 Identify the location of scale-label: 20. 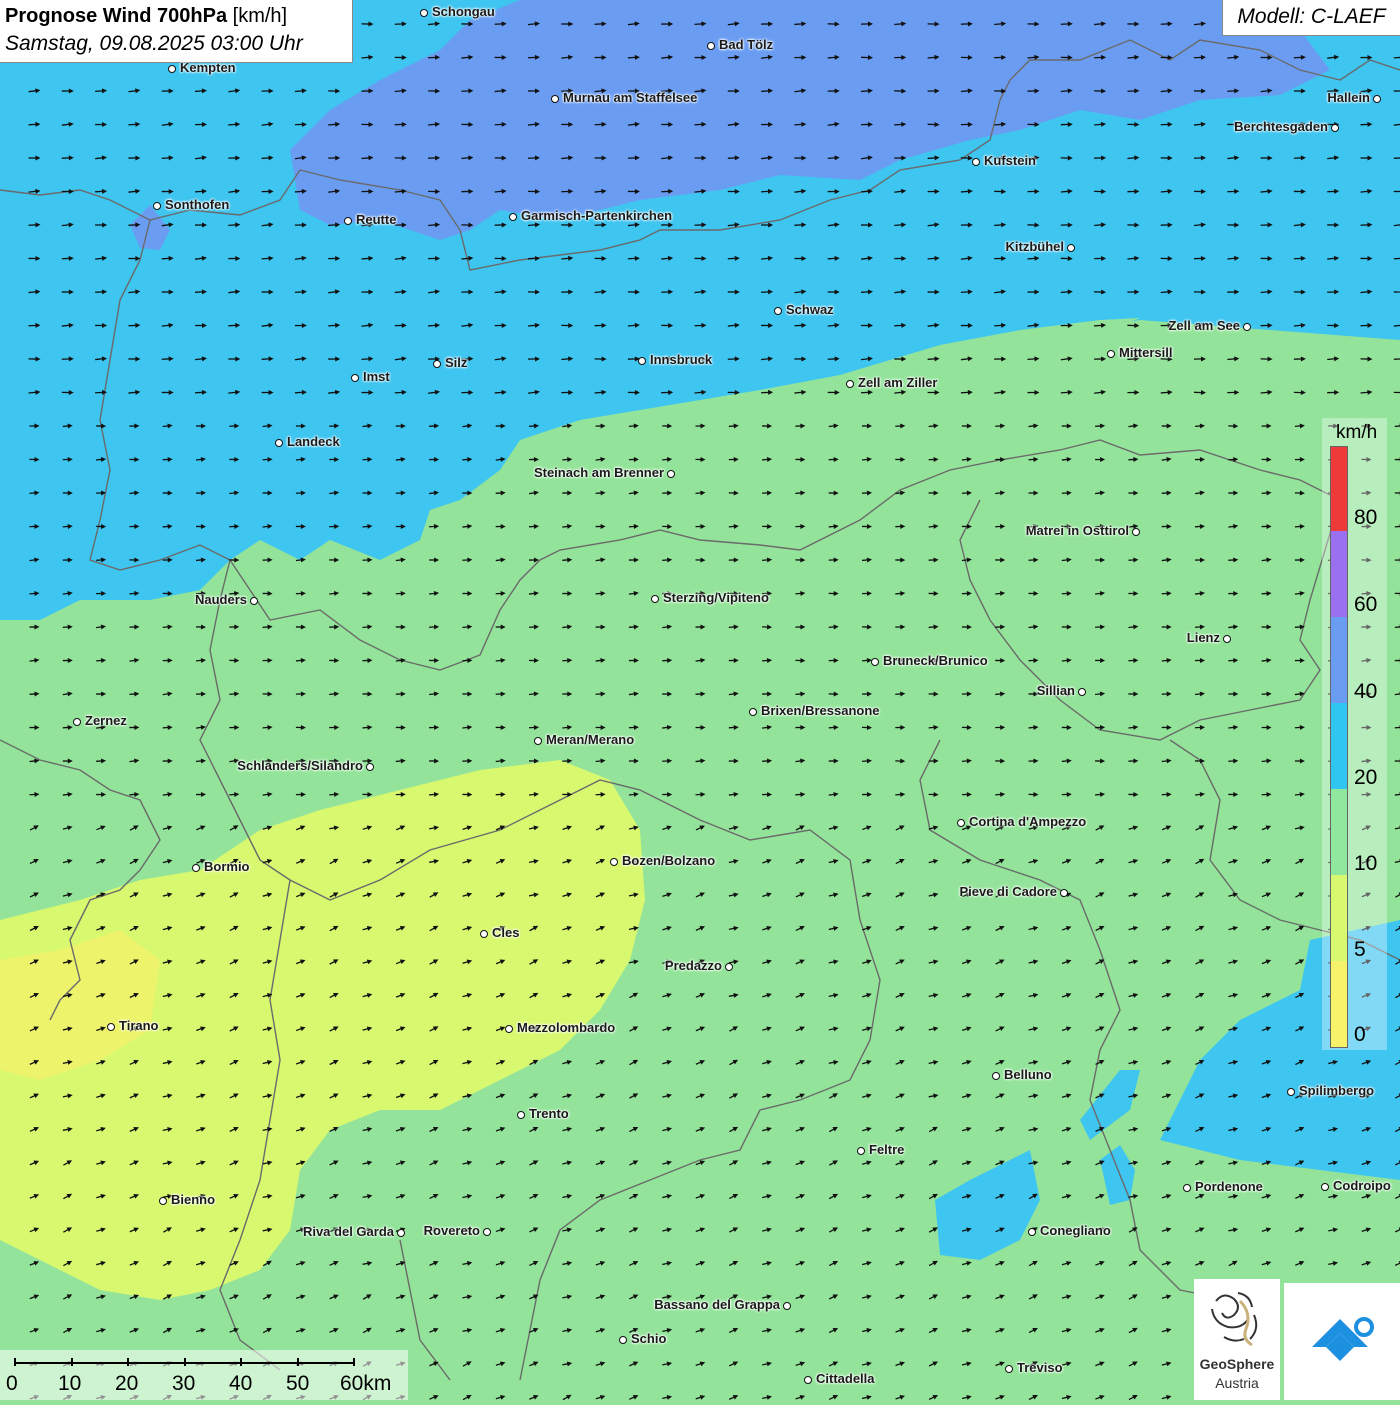
(126, 1384).